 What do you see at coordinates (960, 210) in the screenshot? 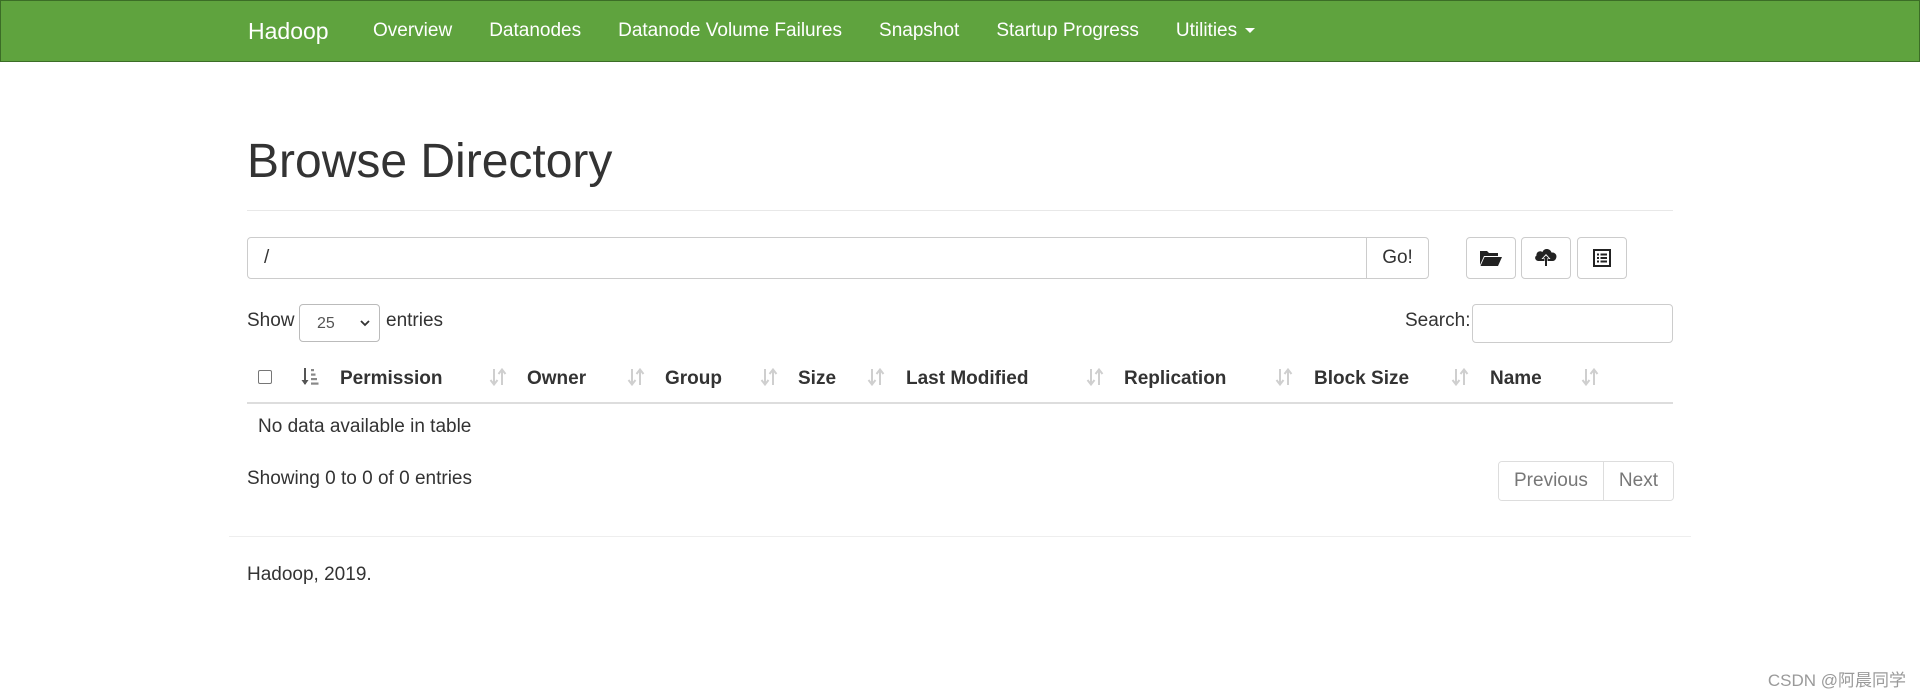
I see `title-divider` at bounding box center [960, 210].